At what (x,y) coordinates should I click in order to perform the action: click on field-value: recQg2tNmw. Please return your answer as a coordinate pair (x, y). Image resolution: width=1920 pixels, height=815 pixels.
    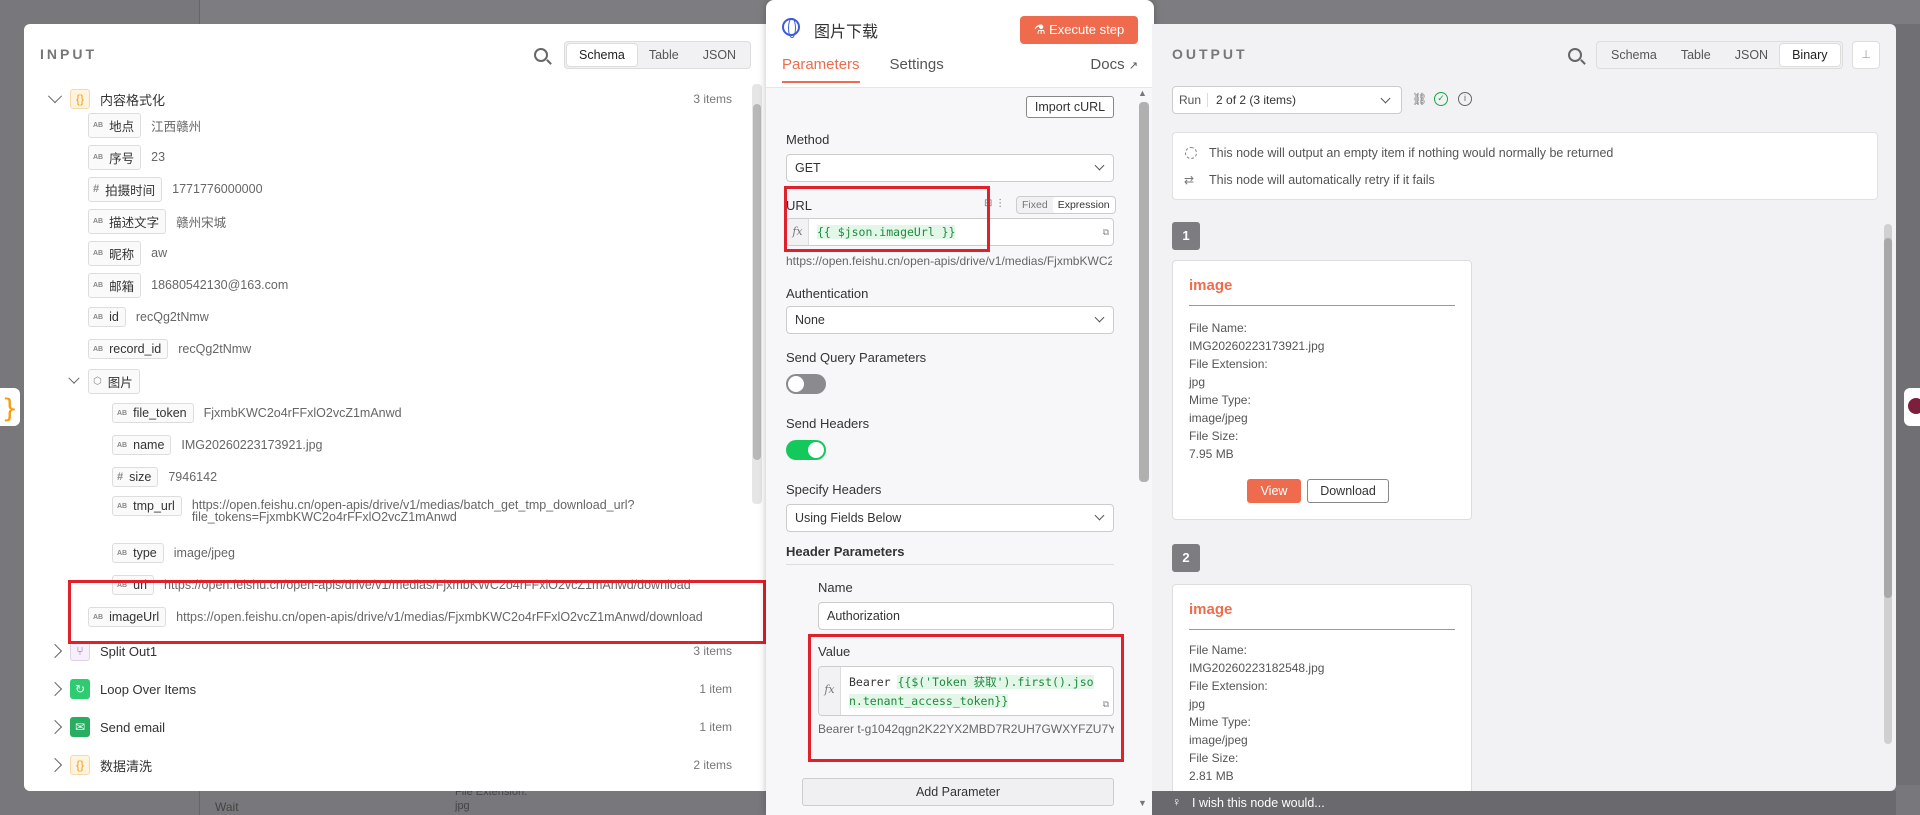
    Looking at the image, I should click on (172, 317).